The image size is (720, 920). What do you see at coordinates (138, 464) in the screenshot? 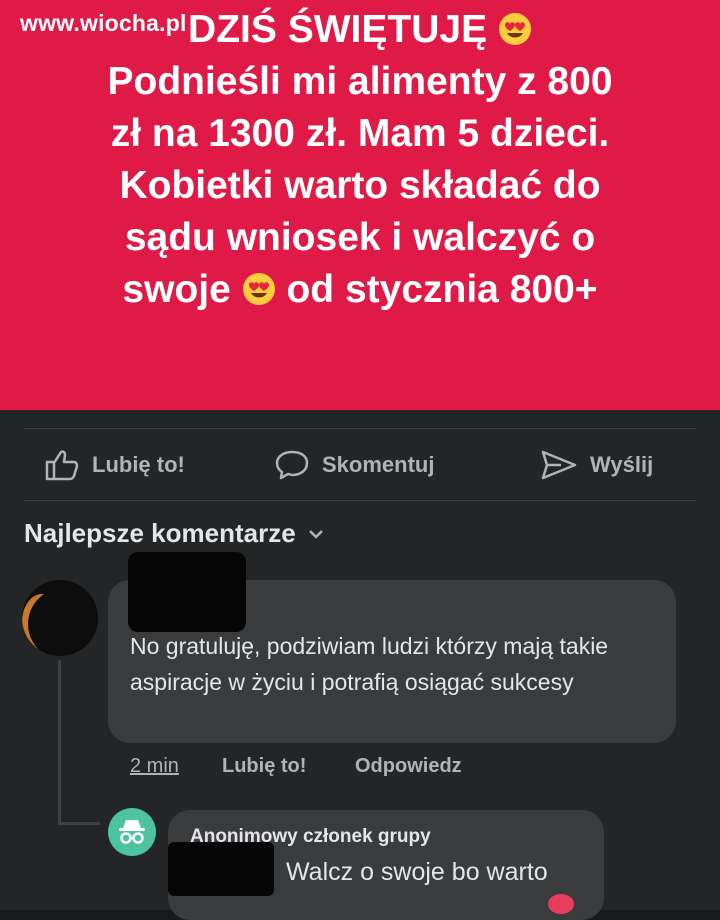
I see `like-label: Lubię to!` at bounding box center [138, 464].